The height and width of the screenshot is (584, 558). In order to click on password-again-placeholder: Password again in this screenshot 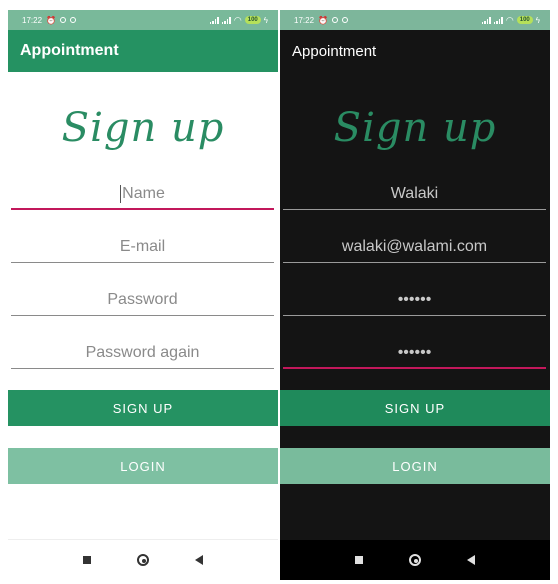, I will do `click(142, 352)`.